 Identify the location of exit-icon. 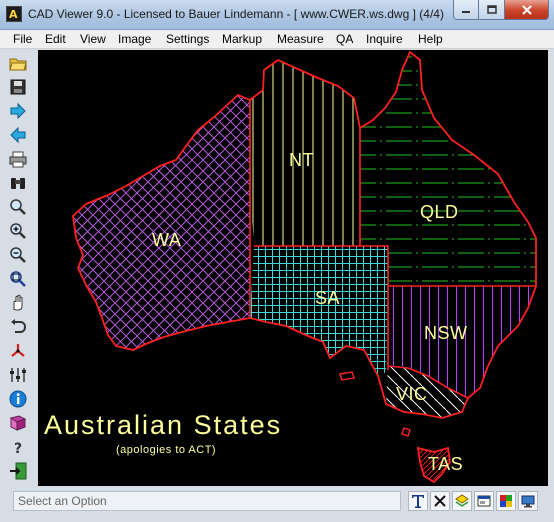
(18, 471).